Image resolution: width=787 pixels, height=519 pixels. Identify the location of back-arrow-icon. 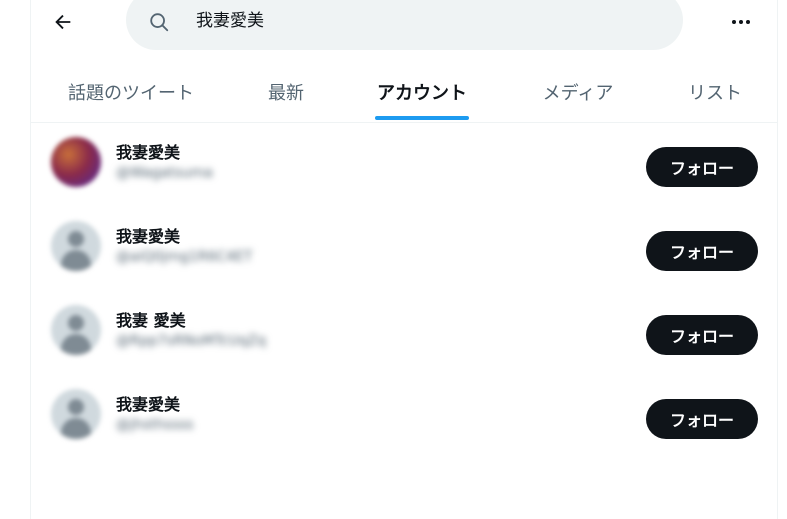
(63, 22).